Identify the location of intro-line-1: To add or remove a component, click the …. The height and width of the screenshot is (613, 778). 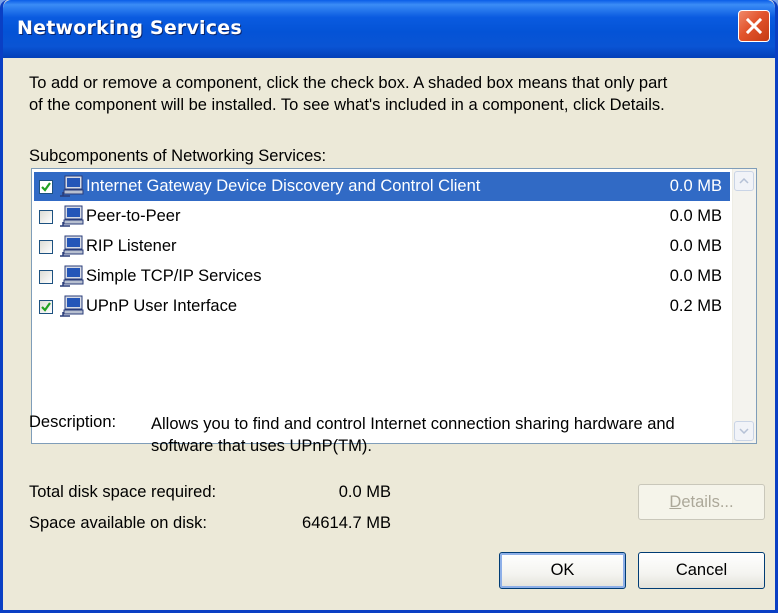
(348, 83).